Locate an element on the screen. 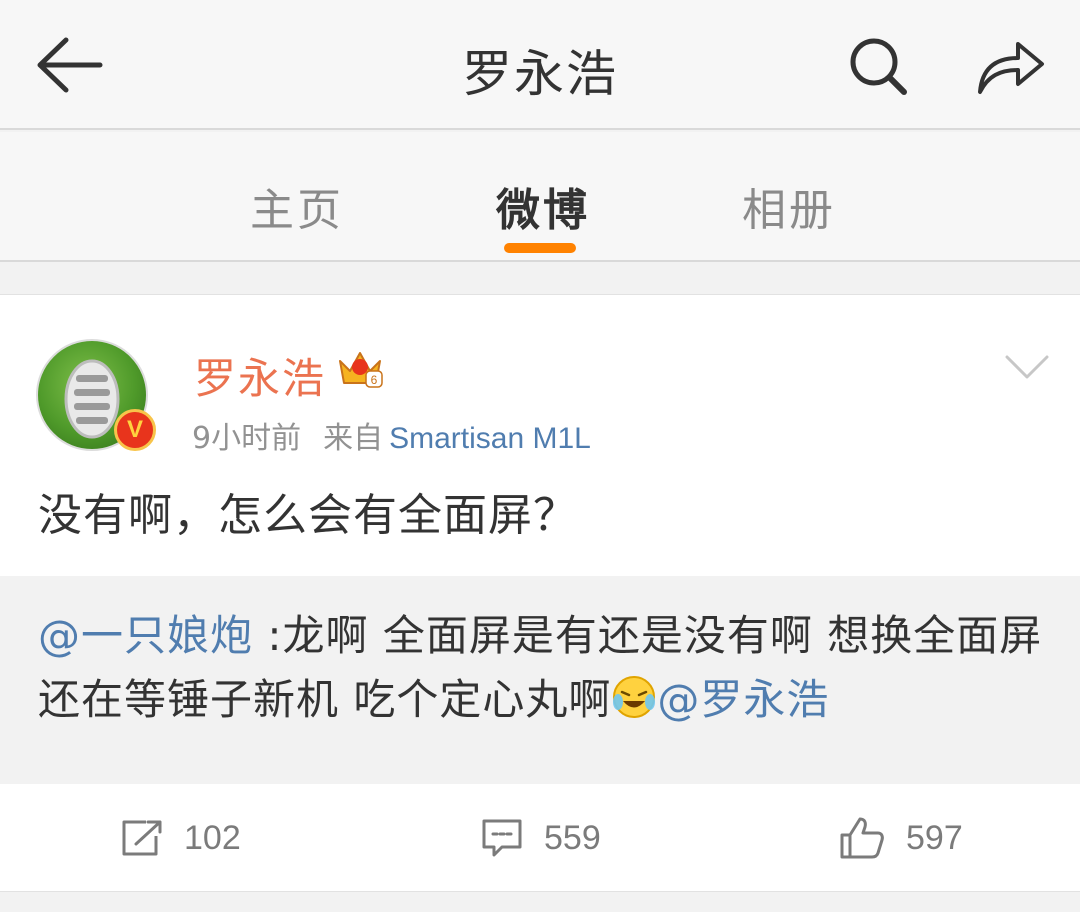 This screenshot has width=1080, height=912. post-meta: 9小时前 来自 Smartisan M1L is located at coordinates (391, 435).